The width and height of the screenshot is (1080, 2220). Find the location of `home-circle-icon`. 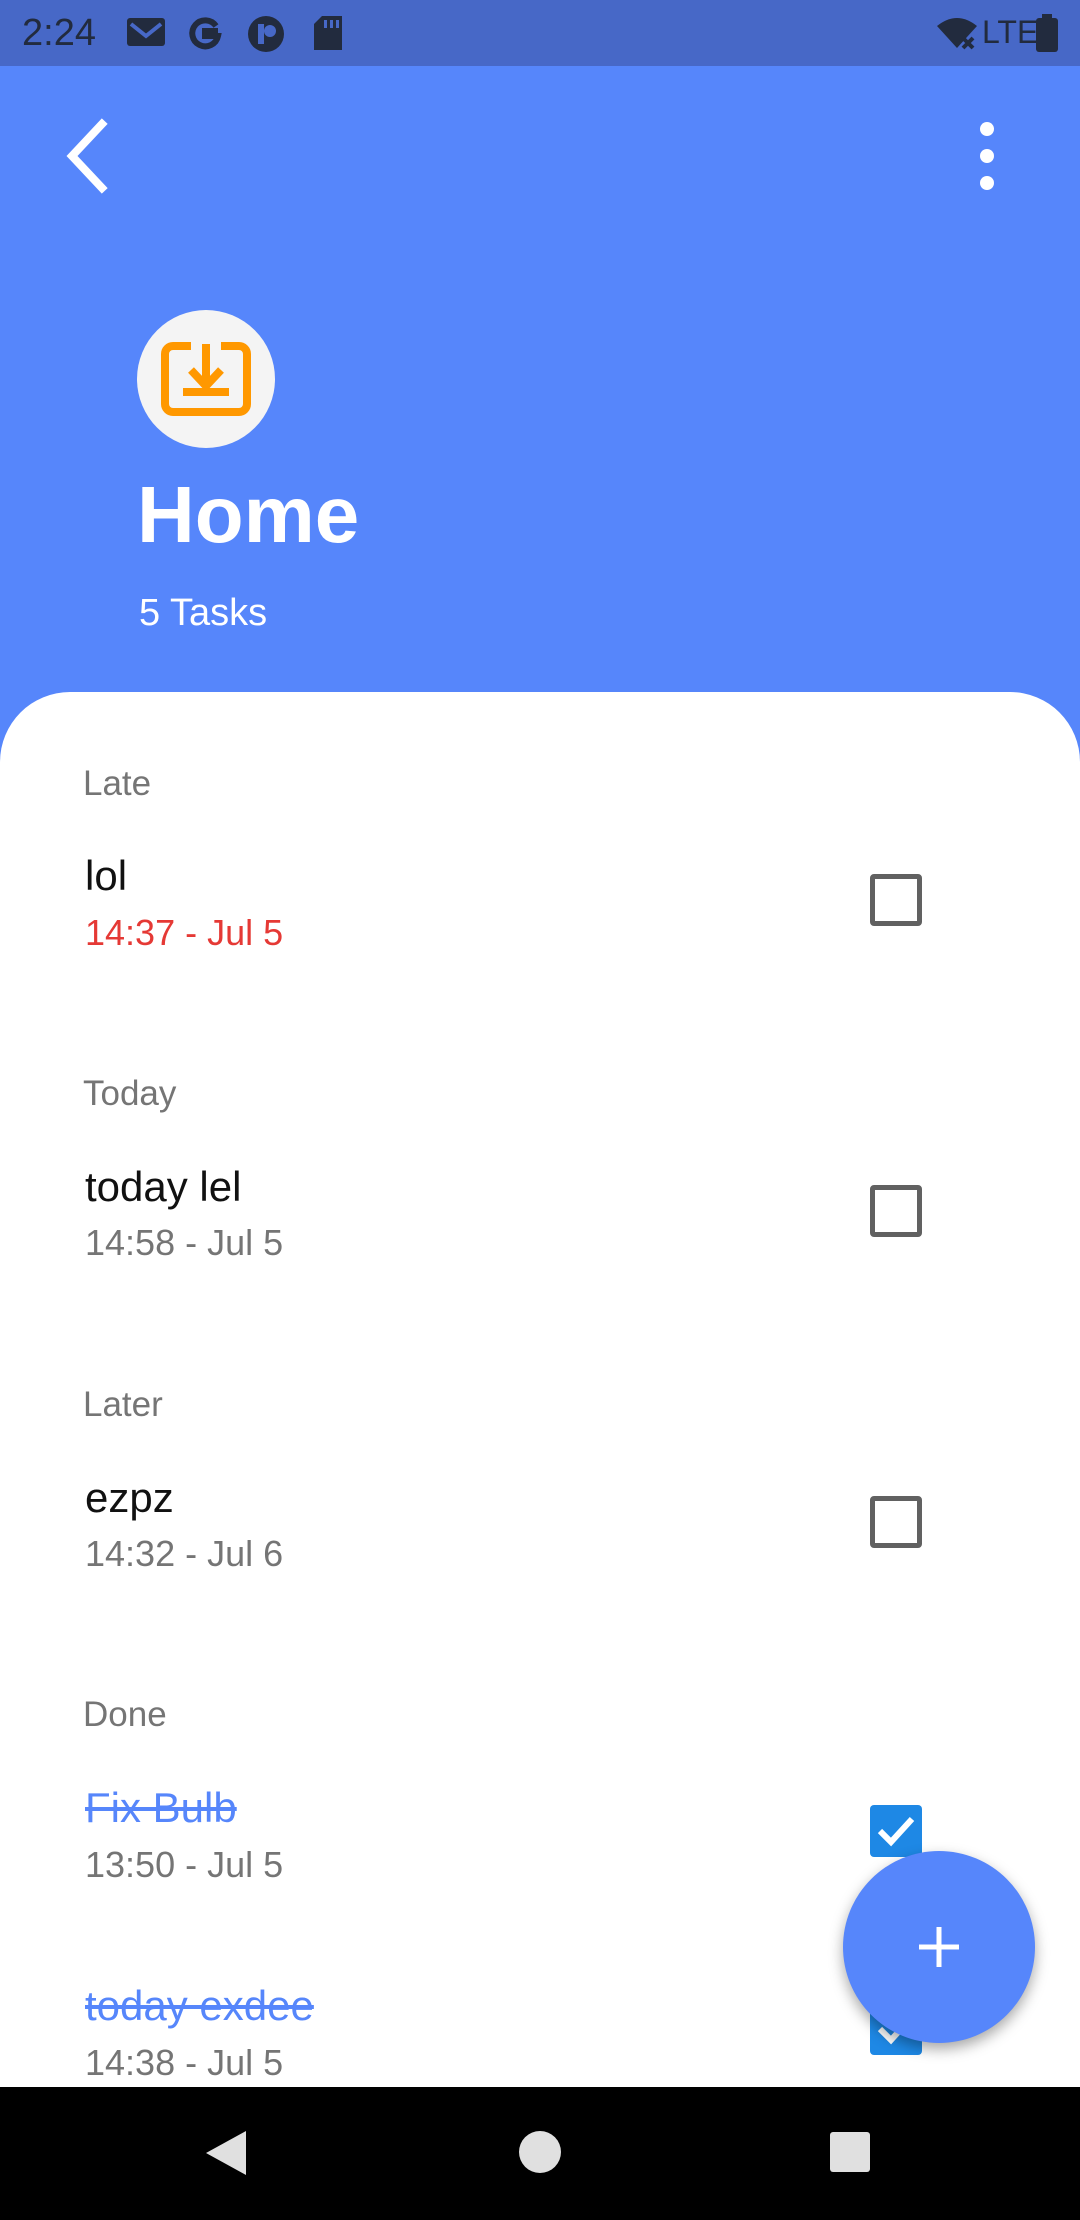

home-circle-icon is located at coordinates (540, 2152).